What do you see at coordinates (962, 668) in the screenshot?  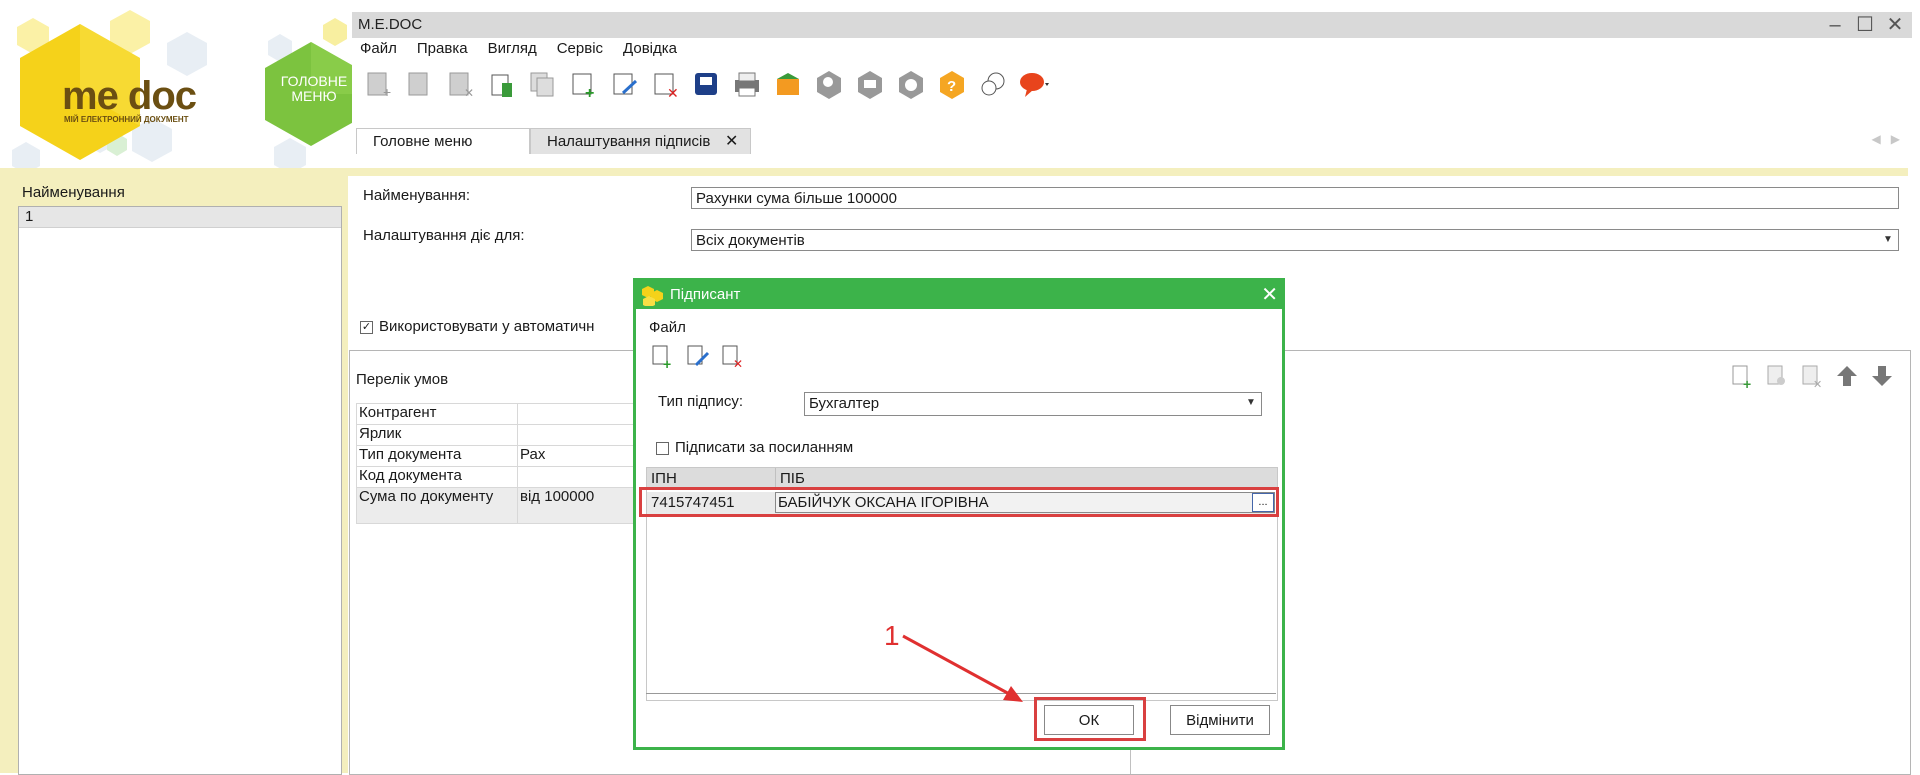 I see `annotation-arrow-icon` at bounding box center [962, 668].